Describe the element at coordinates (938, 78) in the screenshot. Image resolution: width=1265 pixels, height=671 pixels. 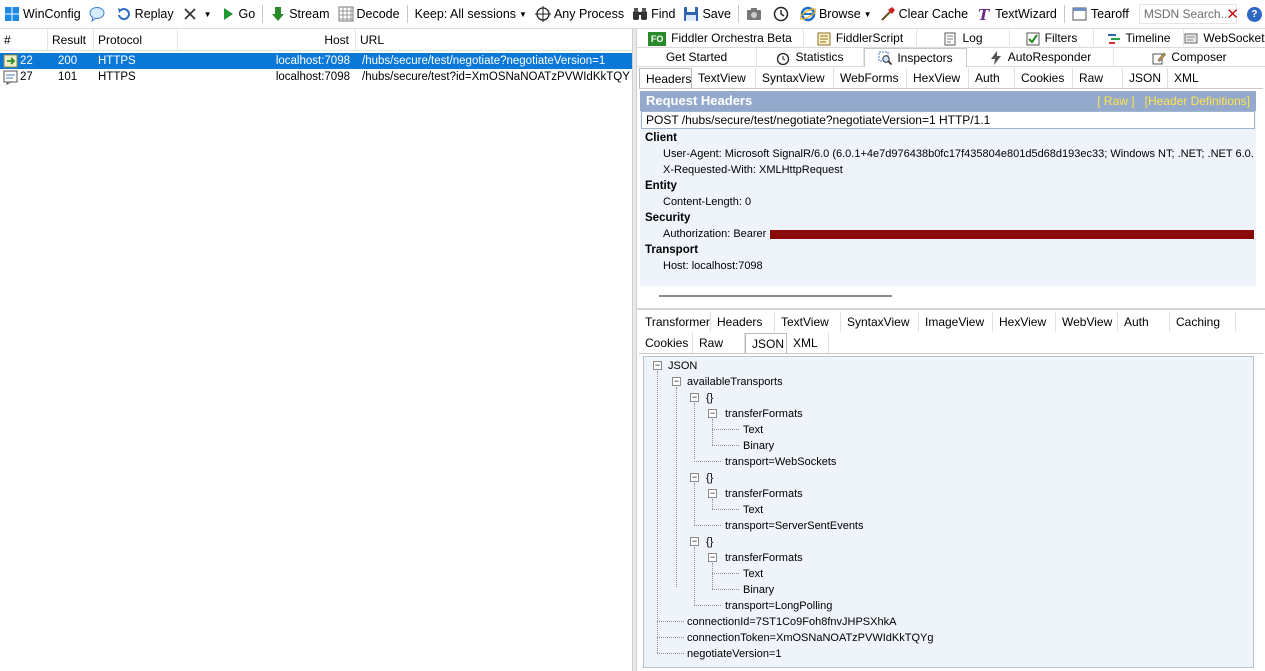
I see `req-tab-hexview: HexView` at that location.